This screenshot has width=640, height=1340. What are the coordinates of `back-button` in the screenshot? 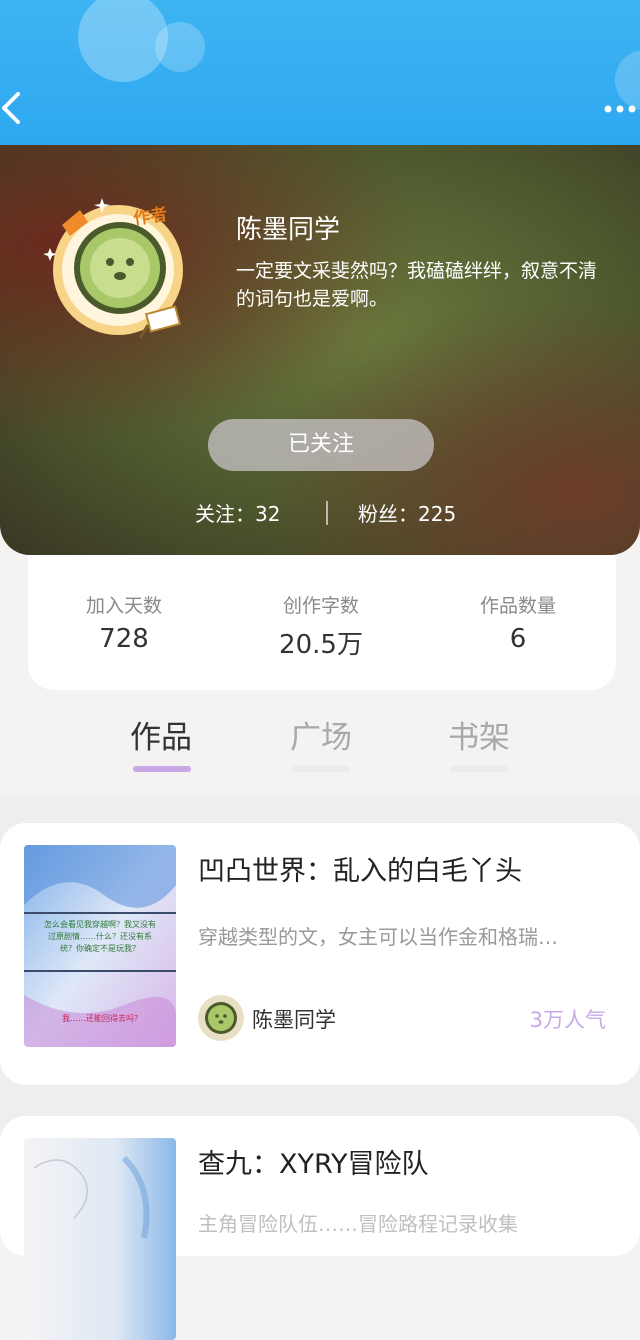 It's located at (20, 108).